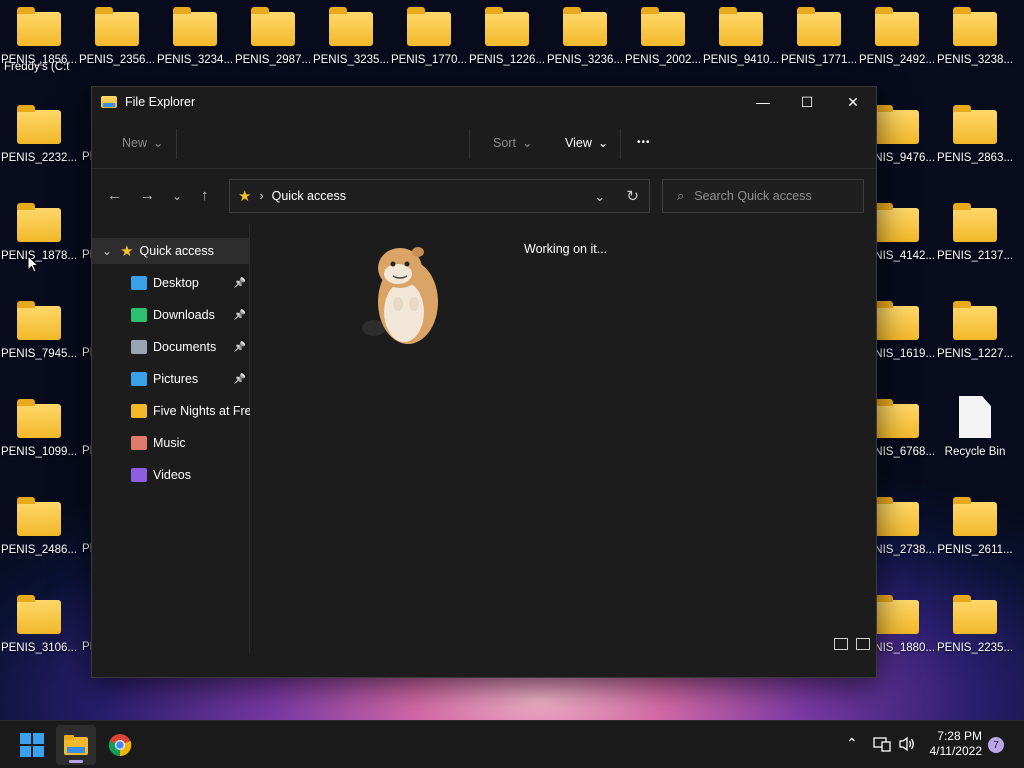 This screenshot has width=1024, height=768. Describe the element at coordinates (975, 441) in the screenshot. I see `desktop-recycle-bin: Recycle Bin` at that location.